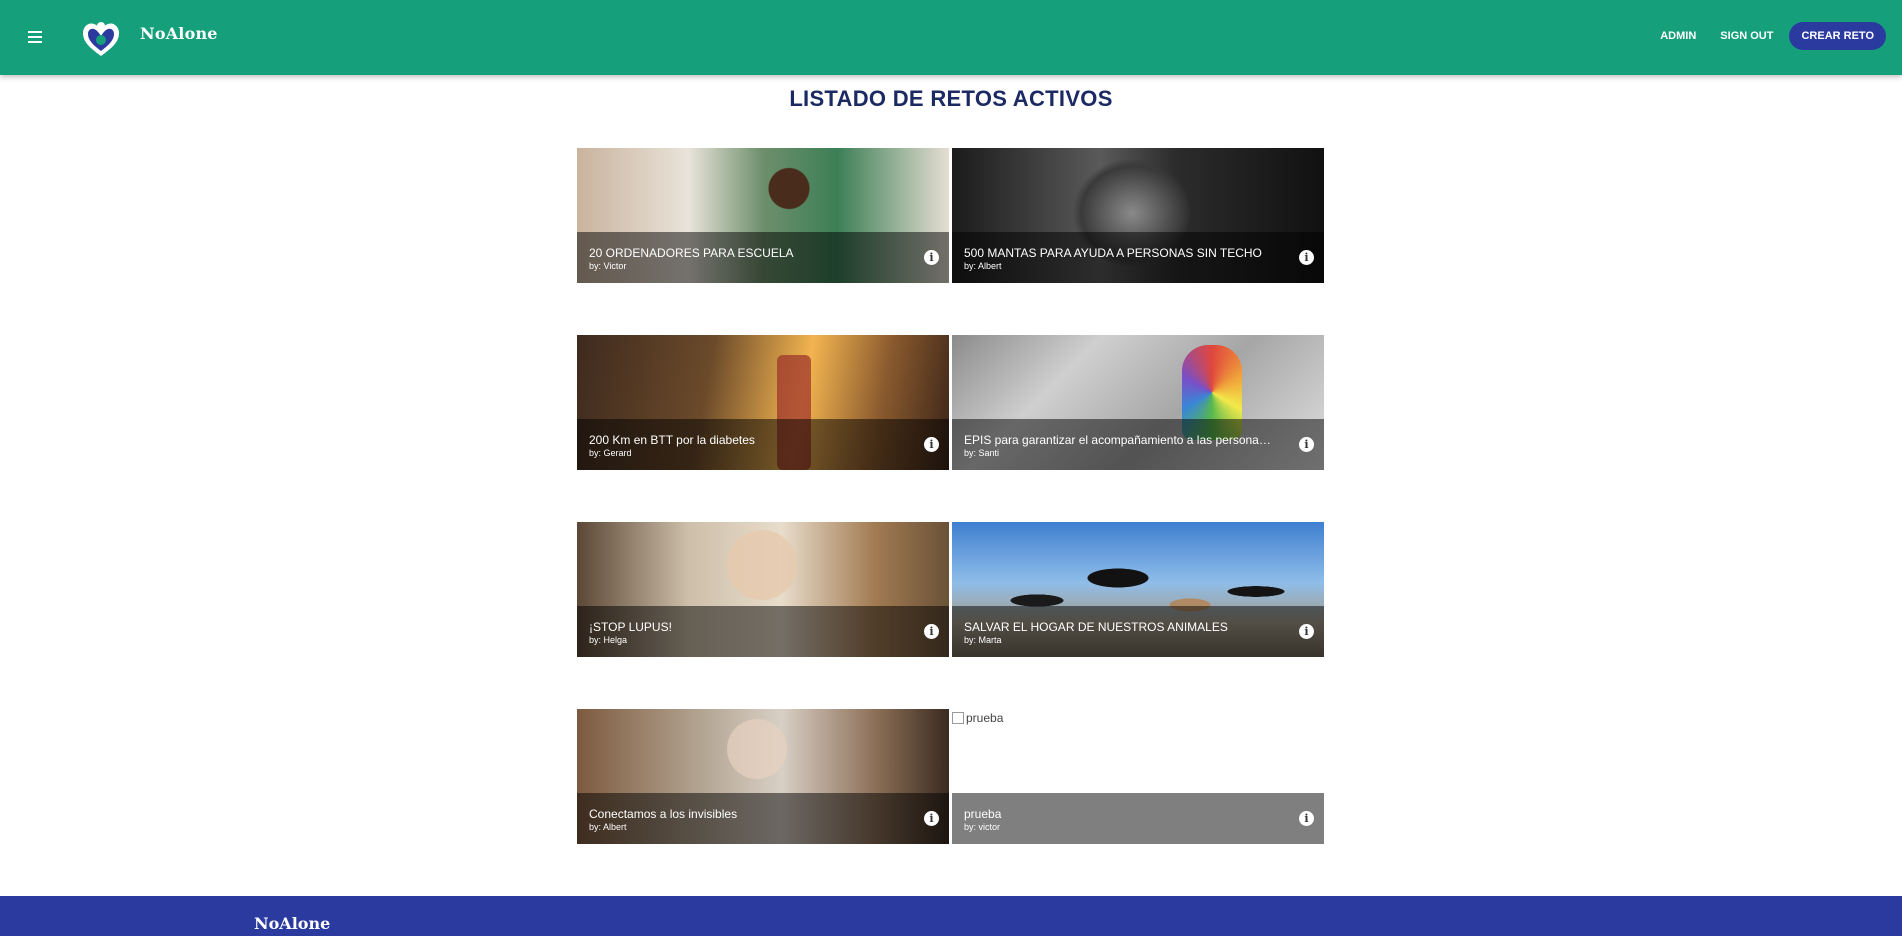  What do you see at coordinates (951, 37) in the screenshot?
I see `top-app-bar: NoAlone ADMIN SIGN OUT CREAR RETO` at bounding box center [951, 37].